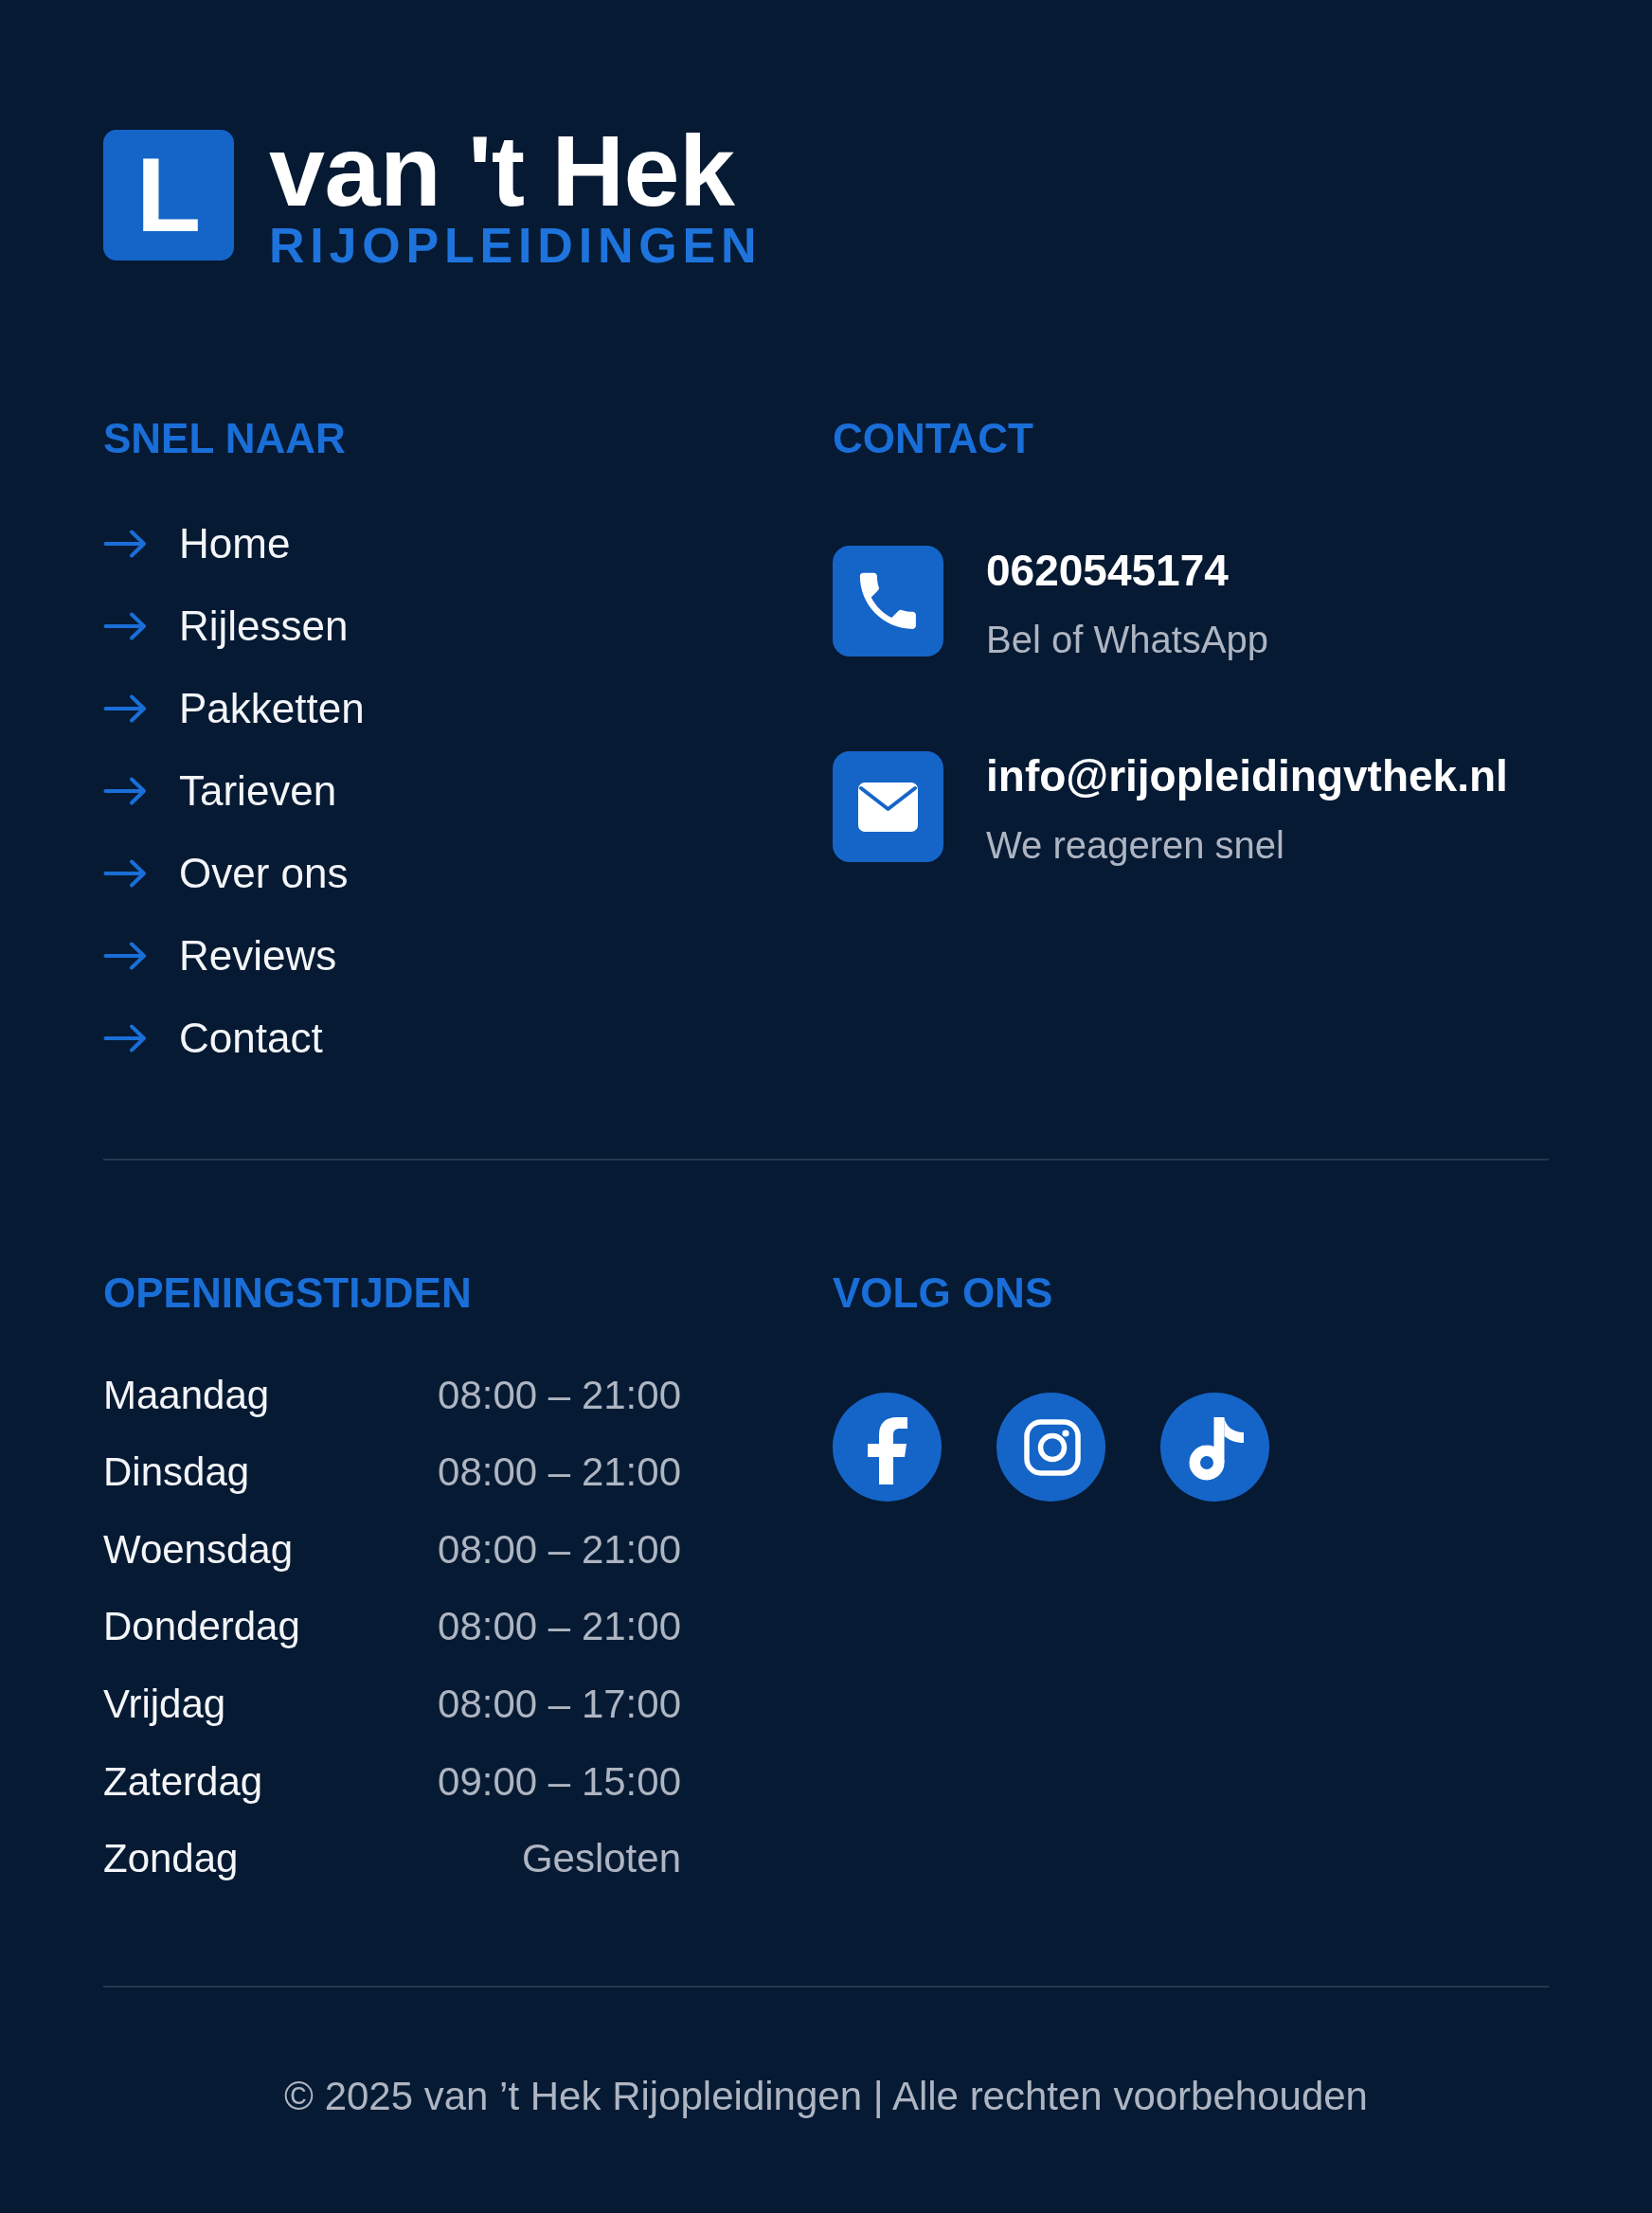  Describe the element at coordinates (198, 1549) in the screenshot. I see `day-label: Woensdag` at that location.